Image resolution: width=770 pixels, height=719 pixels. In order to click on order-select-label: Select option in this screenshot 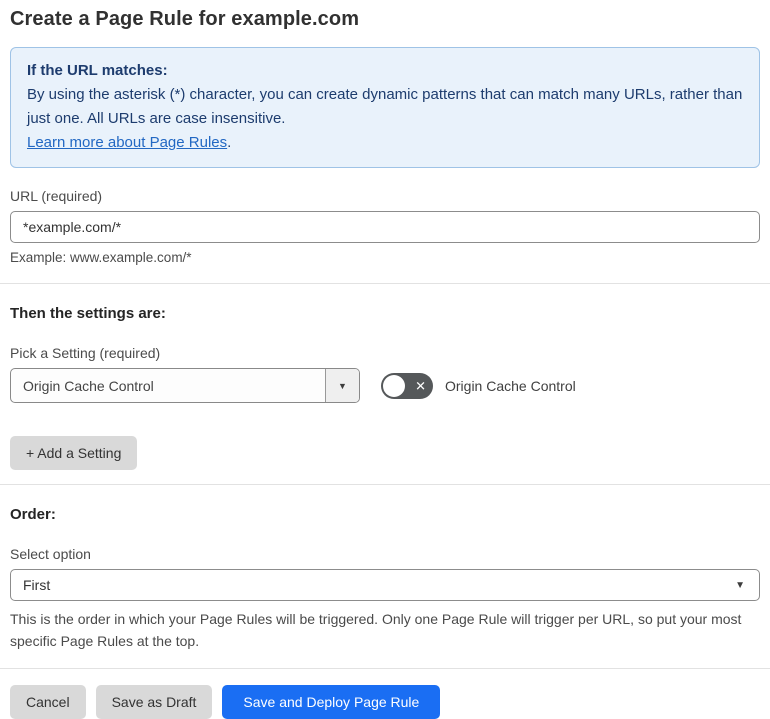, I will do `click(50, 554)`.